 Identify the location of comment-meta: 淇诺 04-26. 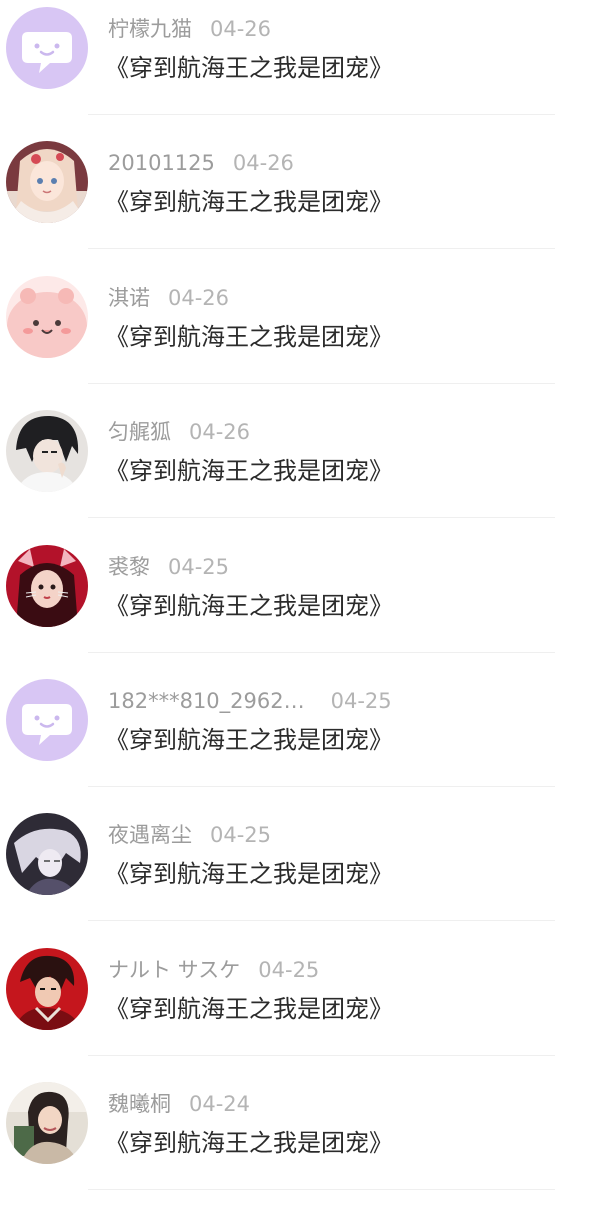
(168, 298).